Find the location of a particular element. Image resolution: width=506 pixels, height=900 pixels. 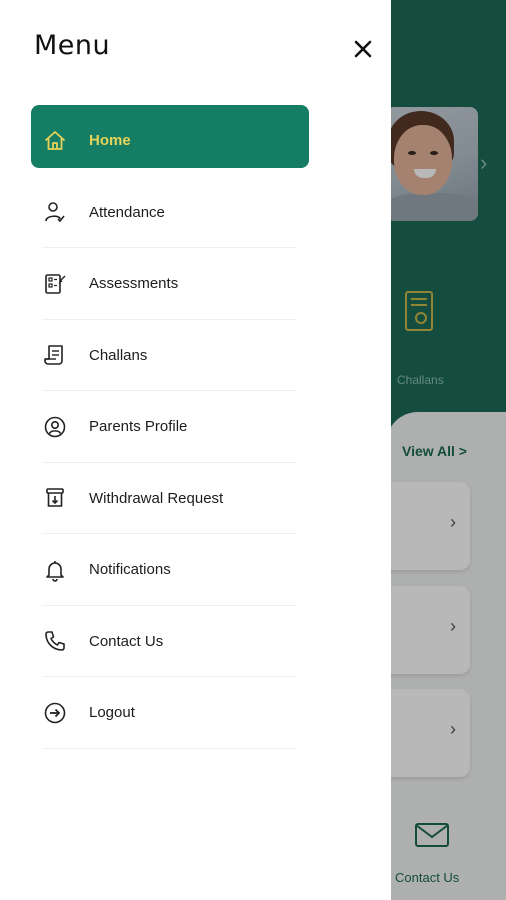

divider is located at coordinates (169, 748).